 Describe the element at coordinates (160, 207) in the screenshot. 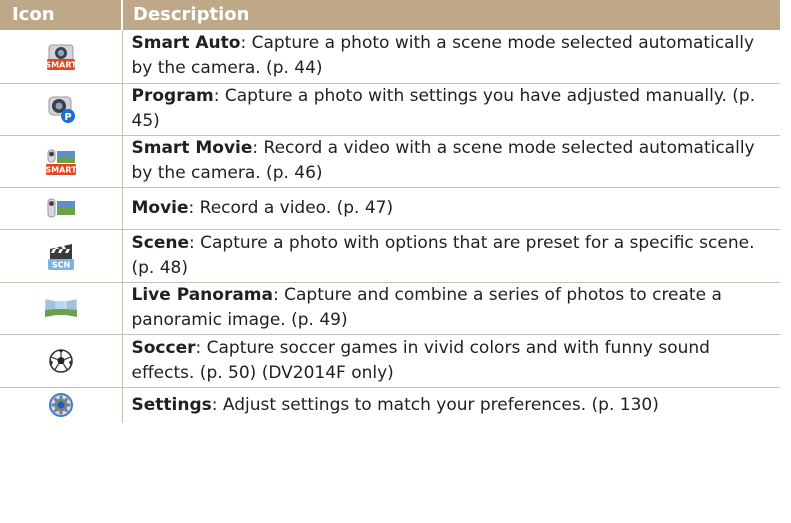

I see `mode-name: Movie` at that location.